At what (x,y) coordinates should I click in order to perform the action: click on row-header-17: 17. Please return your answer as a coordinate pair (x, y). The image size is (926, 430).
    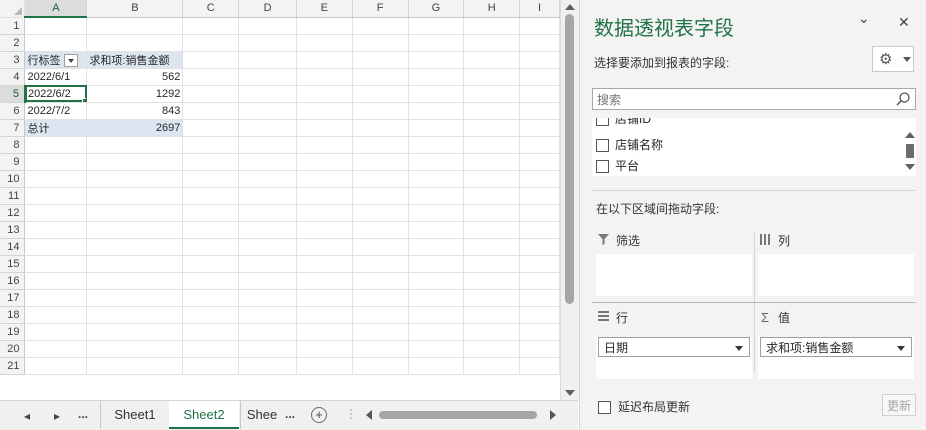
    Looking at the image, I should click on (13, 298).